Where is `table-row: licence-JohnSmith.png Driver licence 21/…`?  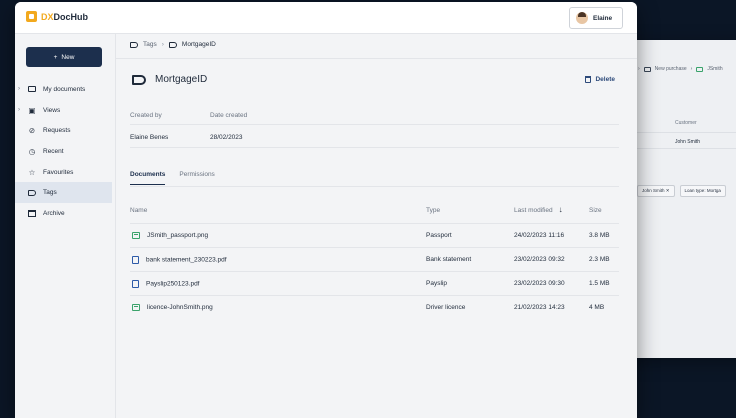 table-row: licence-JohnSmith.png Driver licence 21/… is located at coordinates (374, 307).